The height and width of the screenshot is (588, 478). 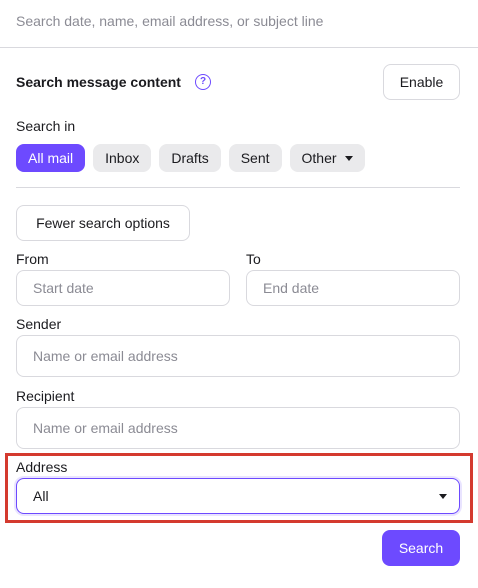 I want to click on message-content-title: Search message content, so click(x=98, y=82).